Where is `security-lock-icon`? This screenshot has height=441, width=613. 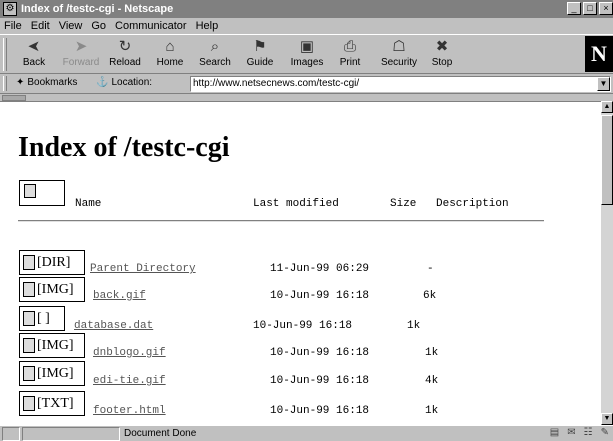 security-lock-icon is located at coordinates (11, 434).